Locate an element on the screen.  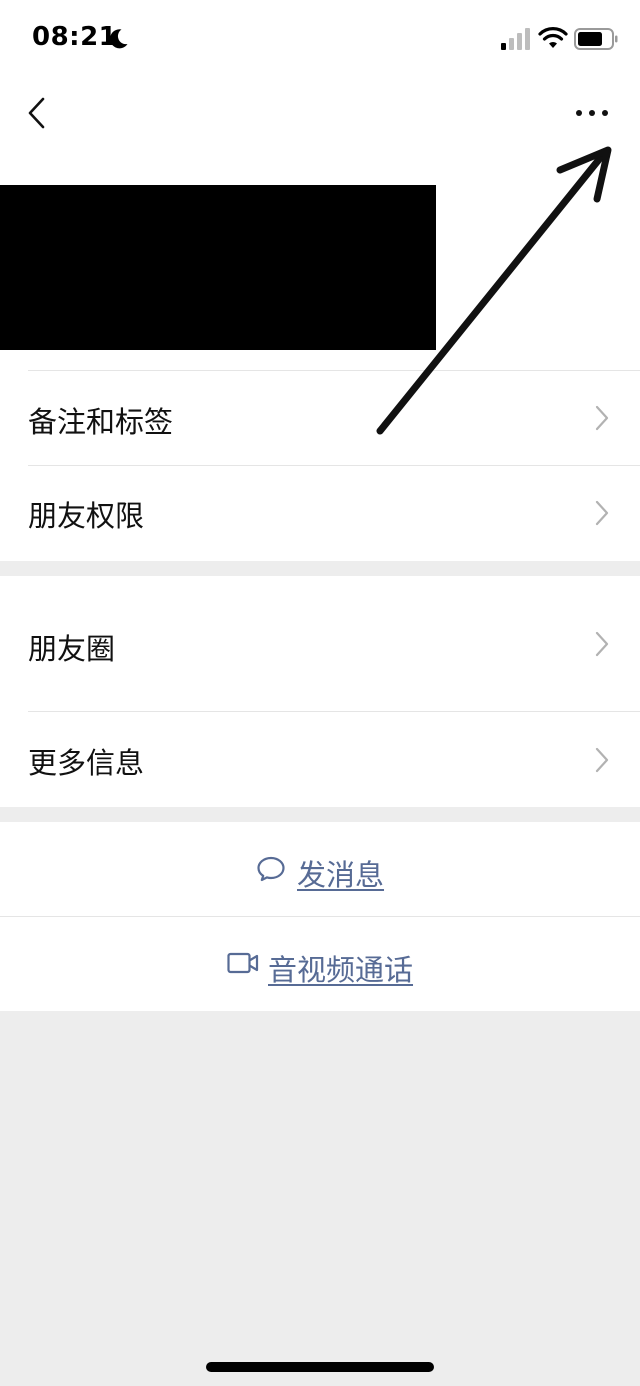
row-friend-permissions: 朋友权限 is located at coordinates (320, 513).